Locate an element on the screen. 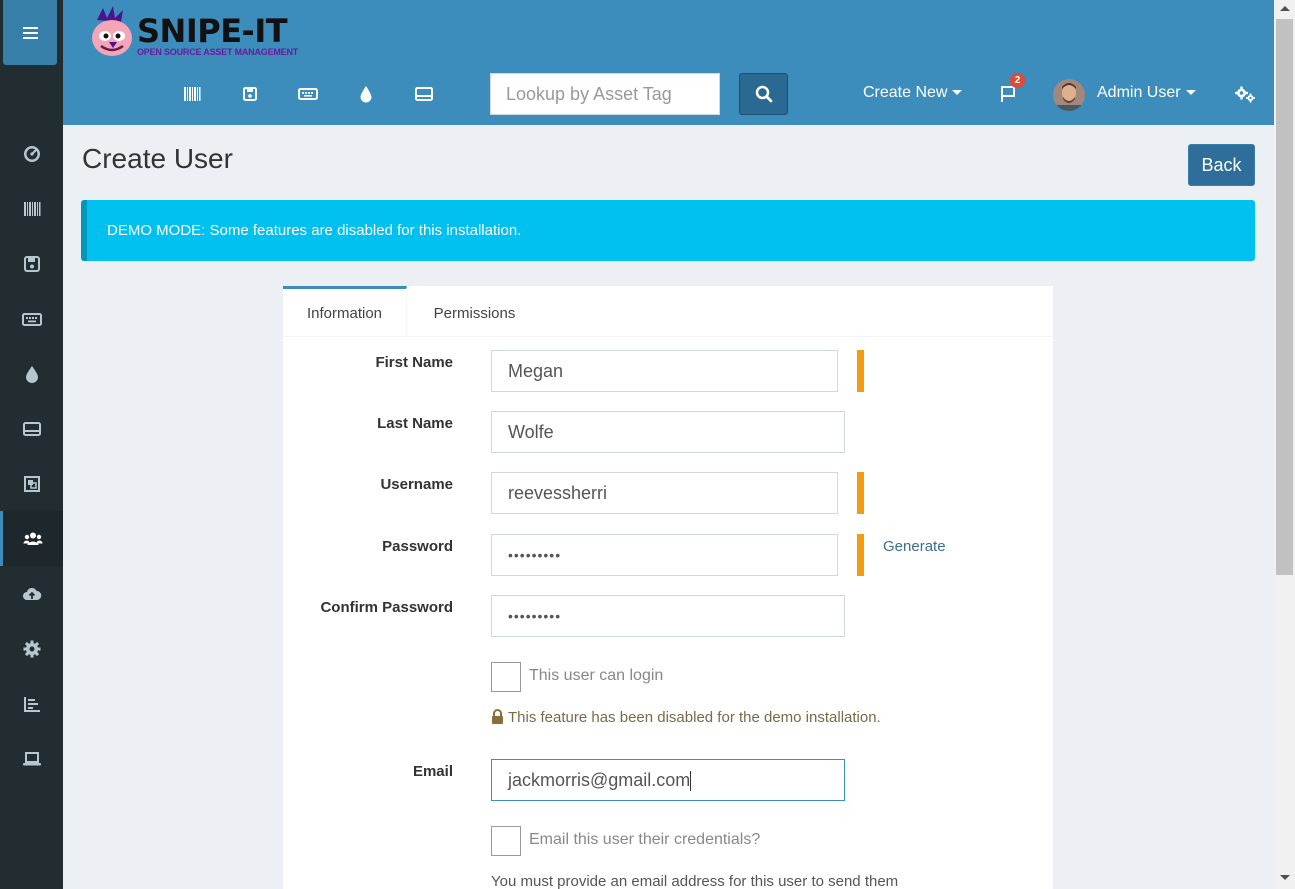 The image size is (1295, 889). create-new-label: Create New is located at coordinates (905, 92).